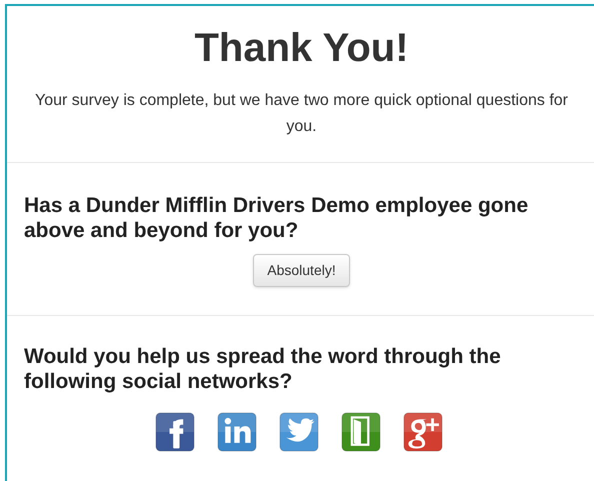 The image size is (594, 481). What do you see at coordinates (298, 432) in the screenshot?
I see `bird-icon` at bounding box center [298, 432].